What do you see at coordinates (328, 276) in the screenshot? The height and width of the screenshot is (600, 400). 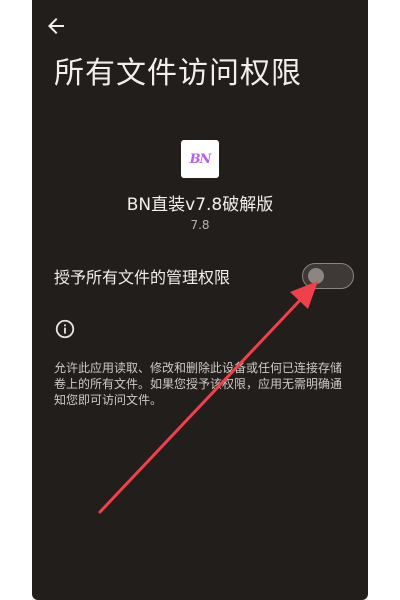 I see `all-files-access-toggle` at bounding box center [328, 276].